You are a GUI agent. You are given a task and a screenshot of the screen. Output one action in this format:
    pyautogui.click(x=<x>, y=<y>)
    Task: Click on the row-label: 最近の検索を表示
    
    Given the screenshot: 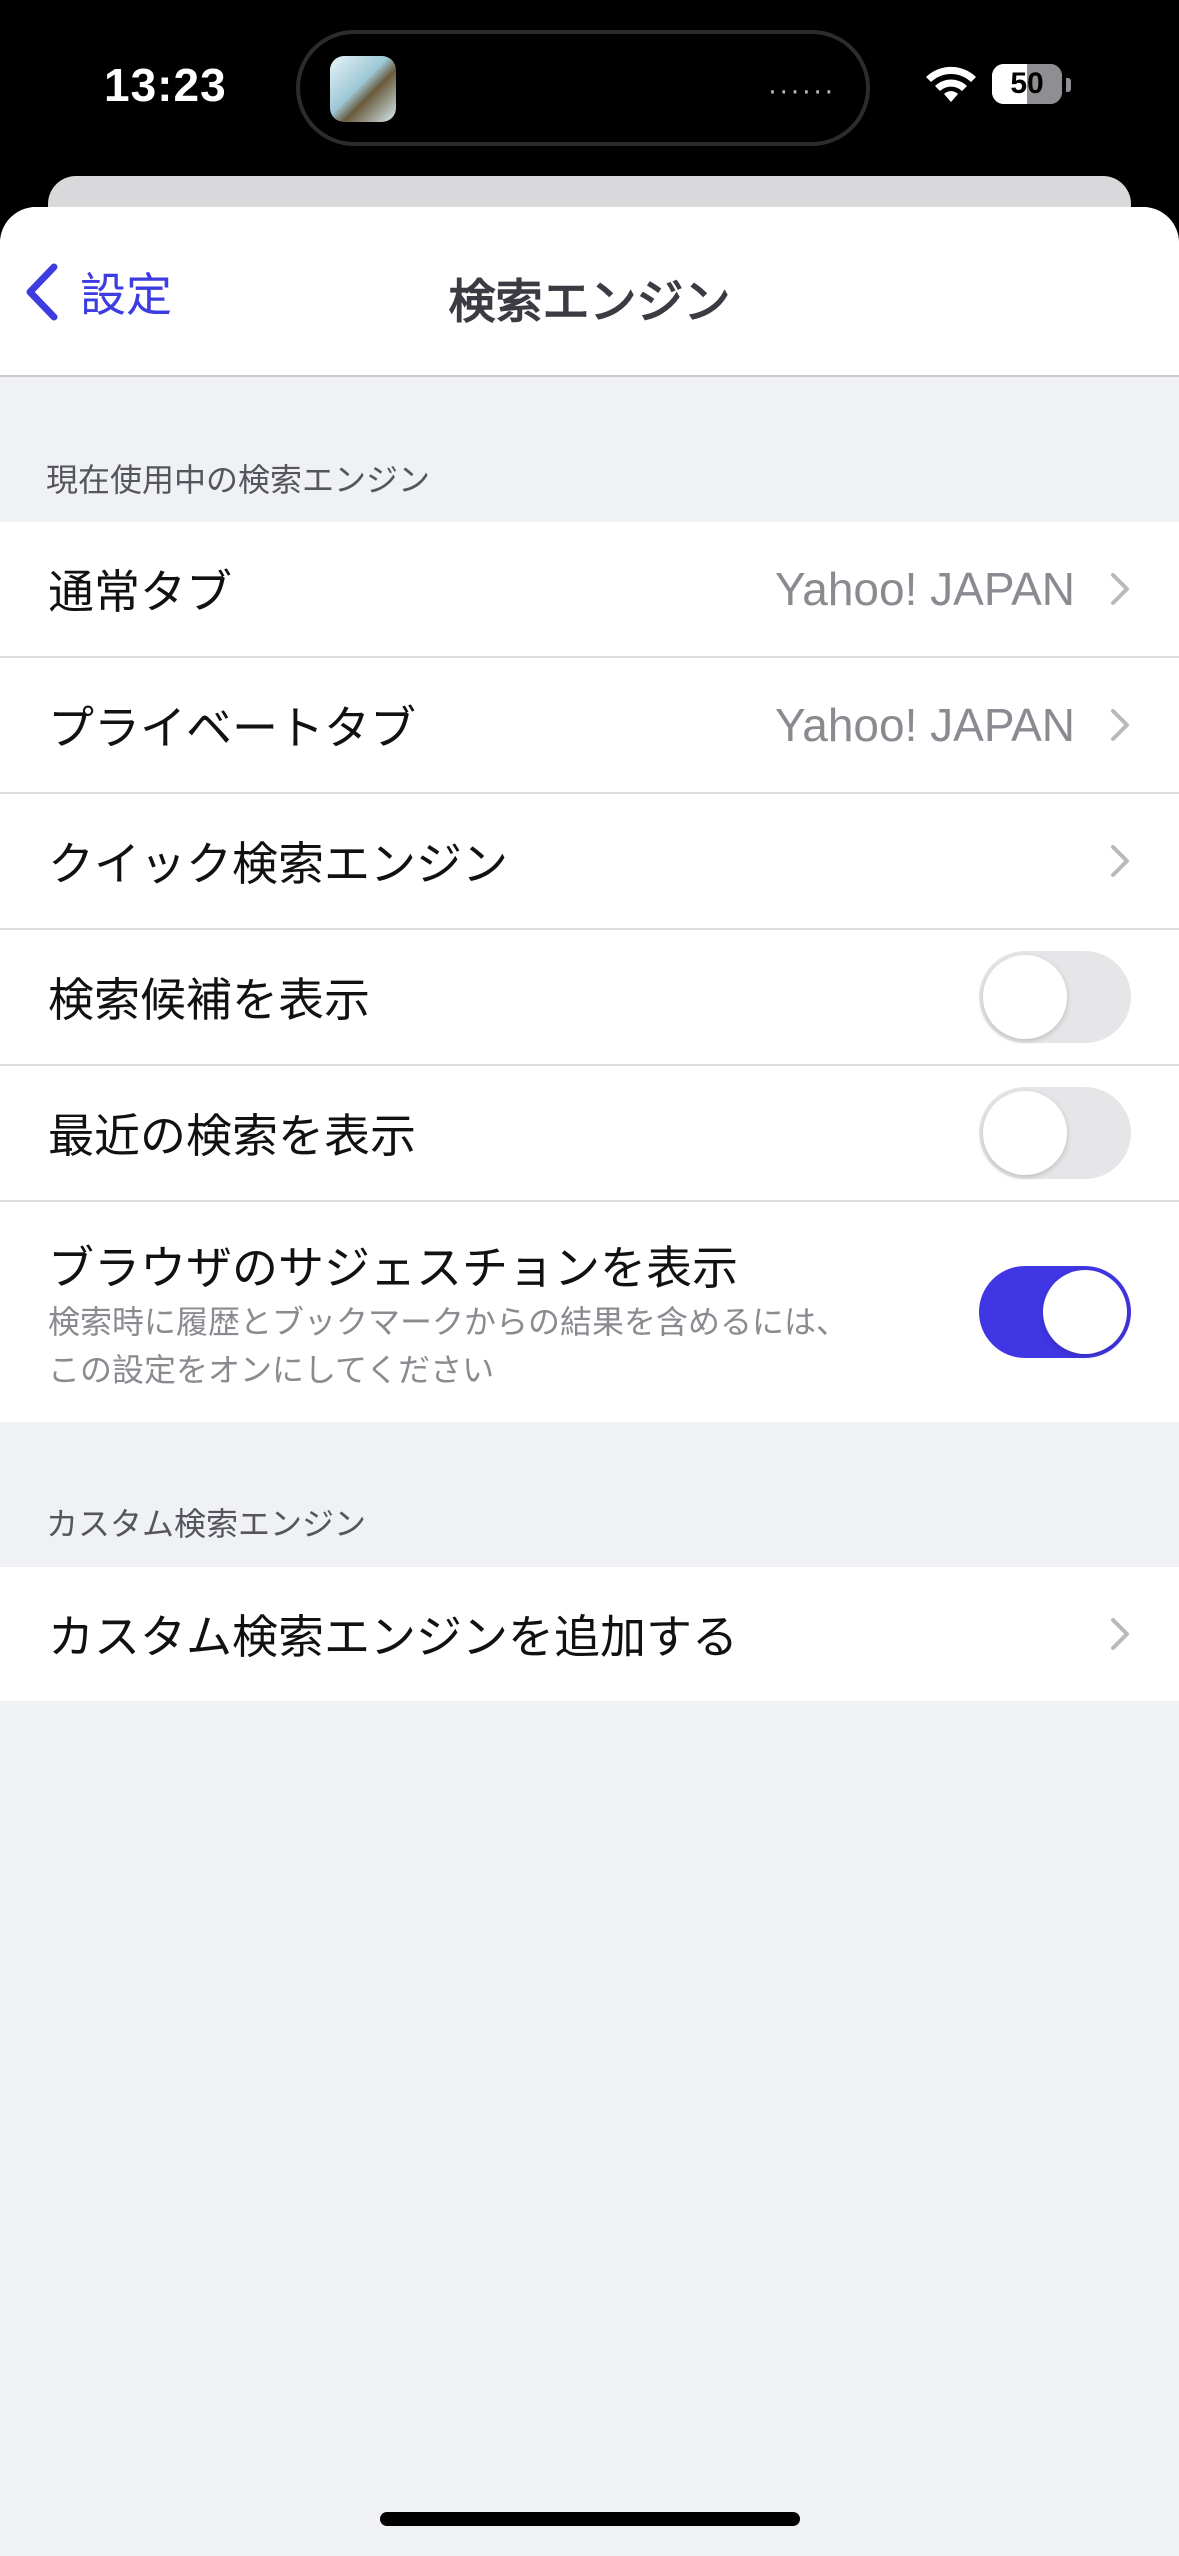 What is the action you would take?
    pyautogui.click(x=232, y=1136)
    